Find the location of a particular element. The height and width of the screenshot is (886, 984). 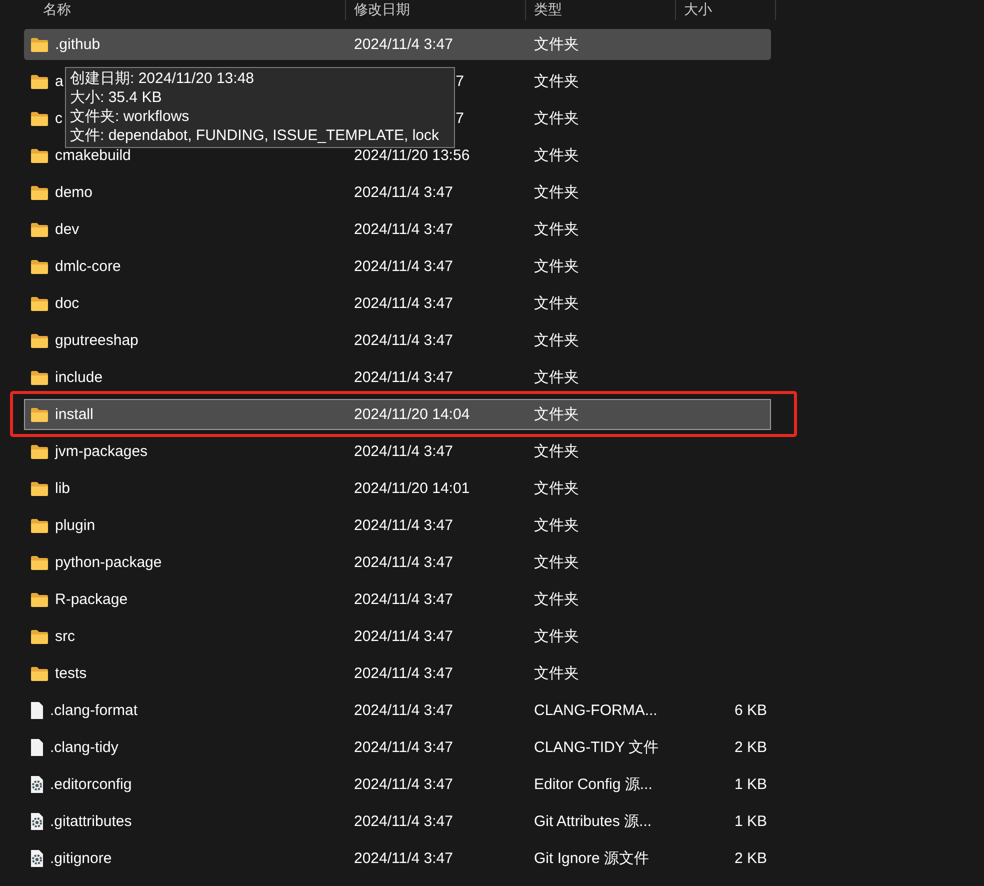

file-name: include is located at coordinates (79, 377).